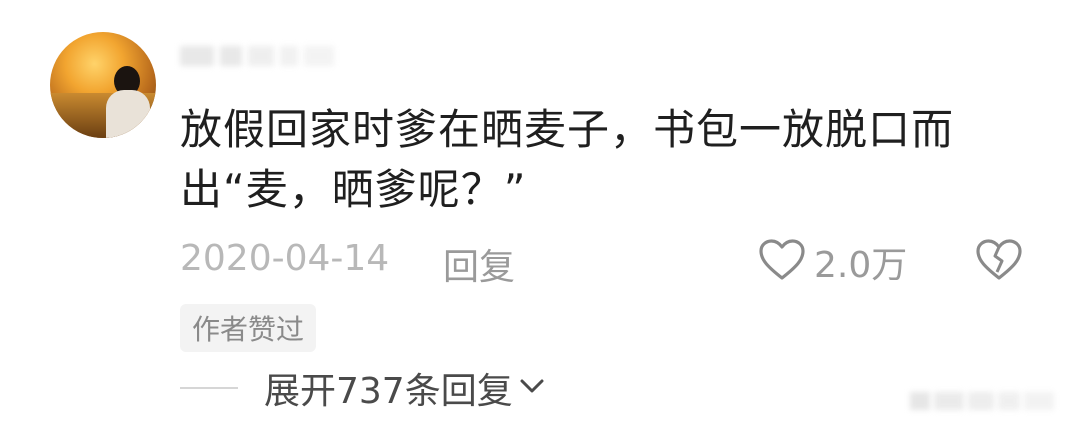  What do you see at coordinates (782, 262) in the screenshot?
I see `heart-outline-icon` at bounding box center [782, 262].